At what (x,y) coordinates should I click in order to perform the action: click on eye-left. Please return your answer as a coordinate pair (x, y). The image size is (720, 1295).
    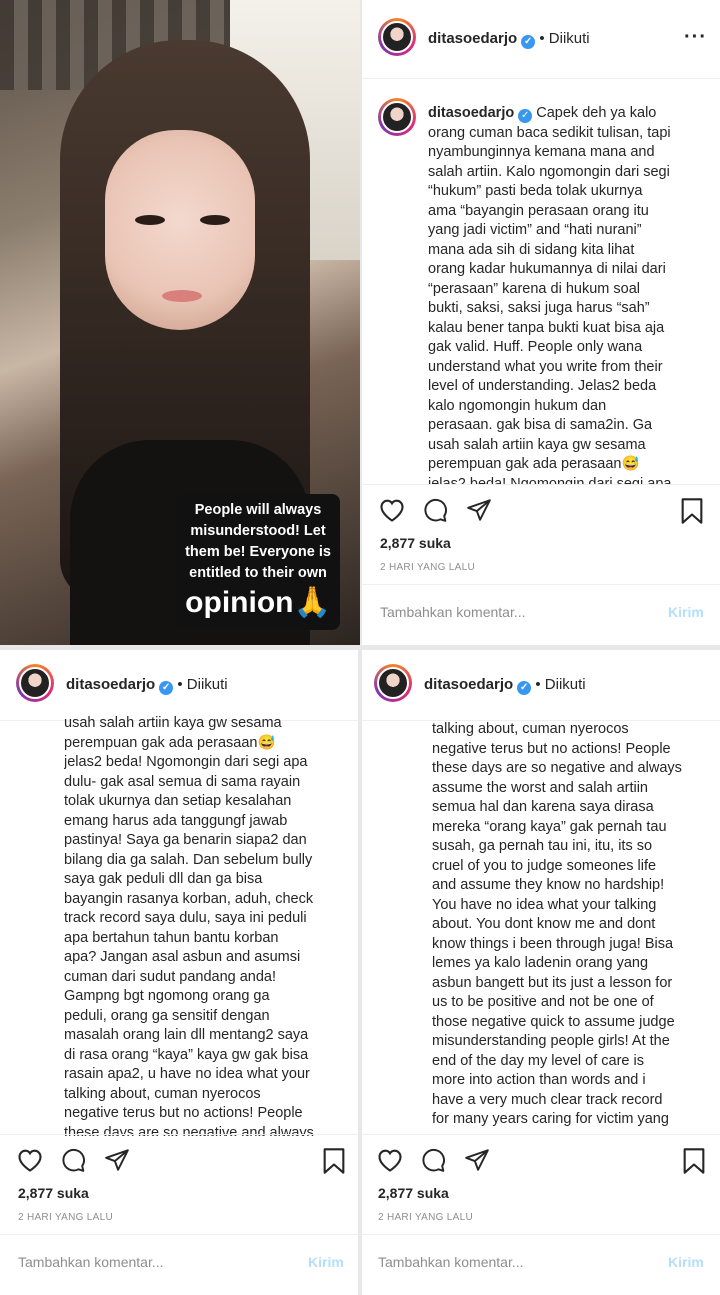
    Looking at the image, I should click on (150, 220).